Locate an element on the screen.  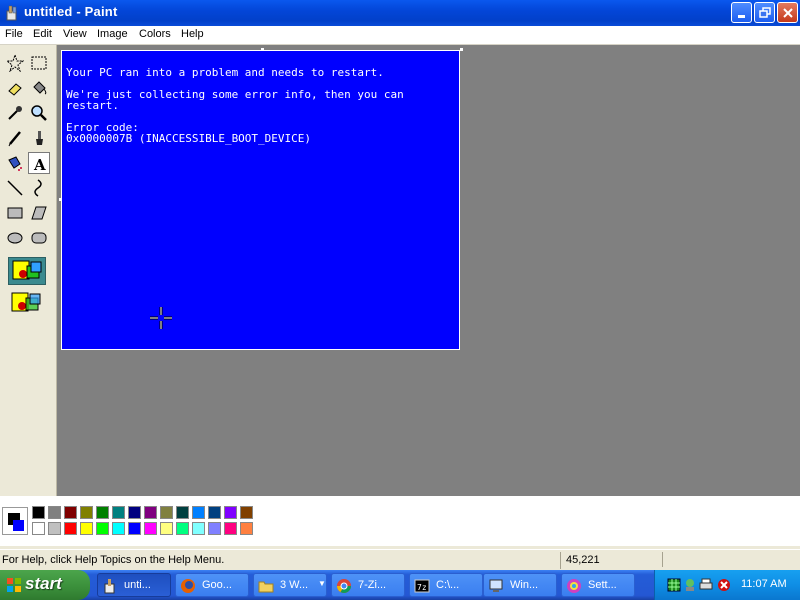
eraser-icon is located at coordinates (15, 89).